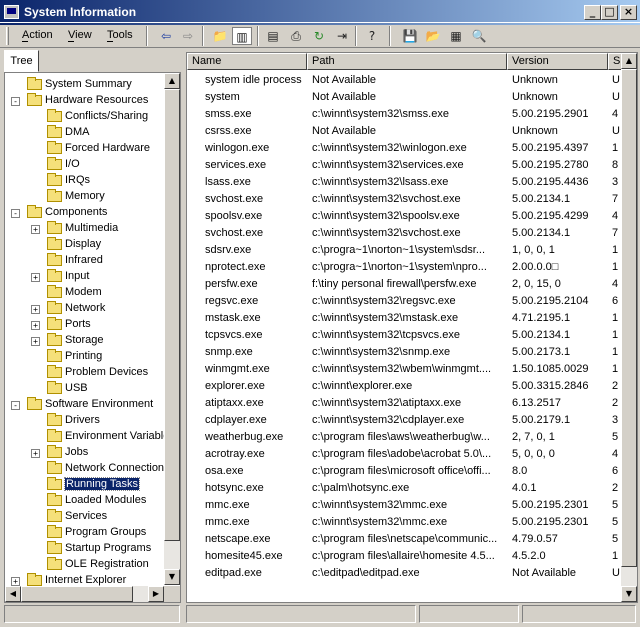 The image size is (640, 627). What do you see at coordinates (273, 36) in the screenshot?
I see `properties-icon: ▤` at bounding box center [273, 36].